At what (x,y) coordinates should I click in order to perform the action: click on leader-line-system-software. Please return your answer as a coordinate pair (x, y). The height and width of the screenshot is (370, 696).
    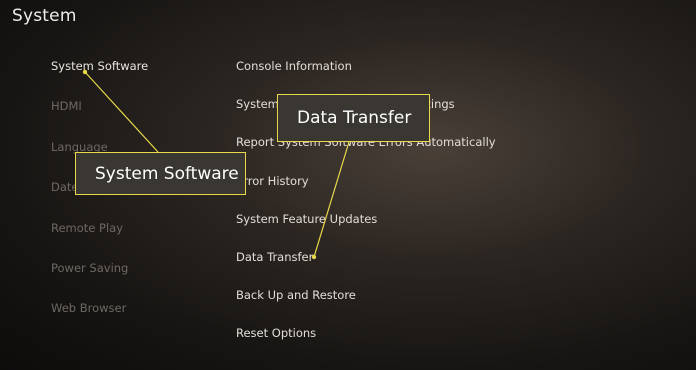
    Looking at the image, I should click on (121, 112).